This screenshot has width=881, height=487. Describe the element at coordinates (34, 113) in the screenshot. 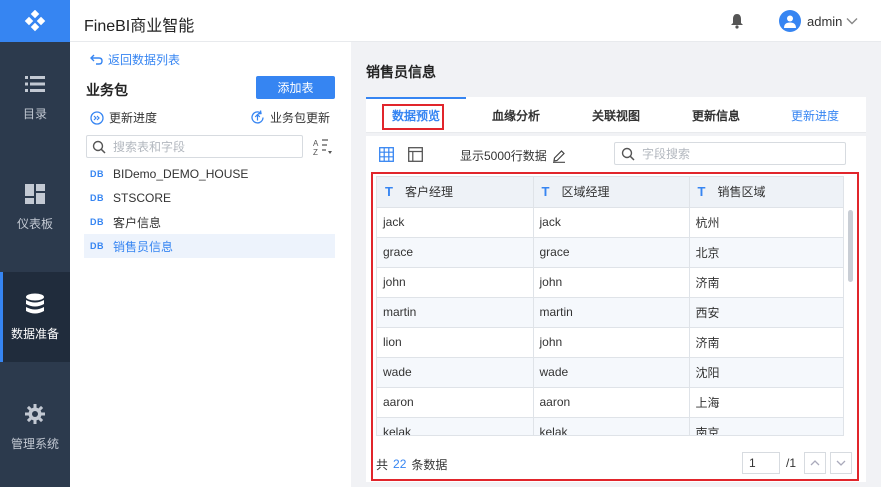

I see `nav-item-label: 目录` at that location.